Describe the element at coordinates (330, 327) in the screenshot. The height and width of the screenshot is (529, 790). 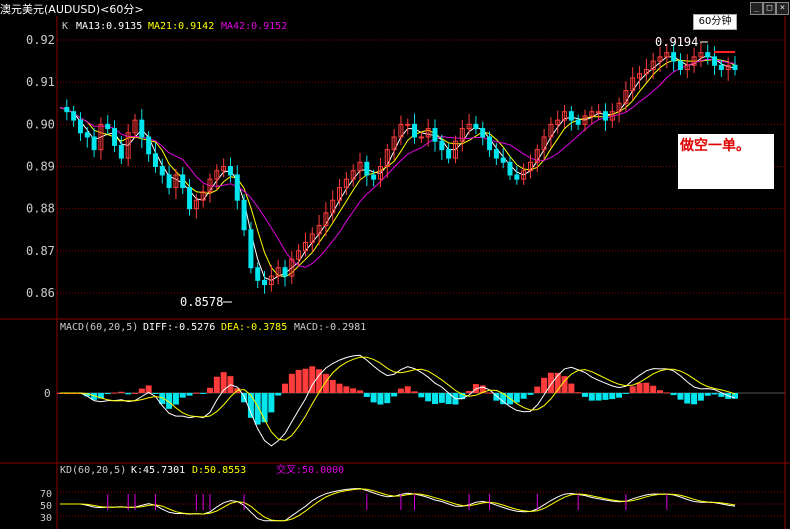
I see `macd-value: MACD:-0.2981` at that location.